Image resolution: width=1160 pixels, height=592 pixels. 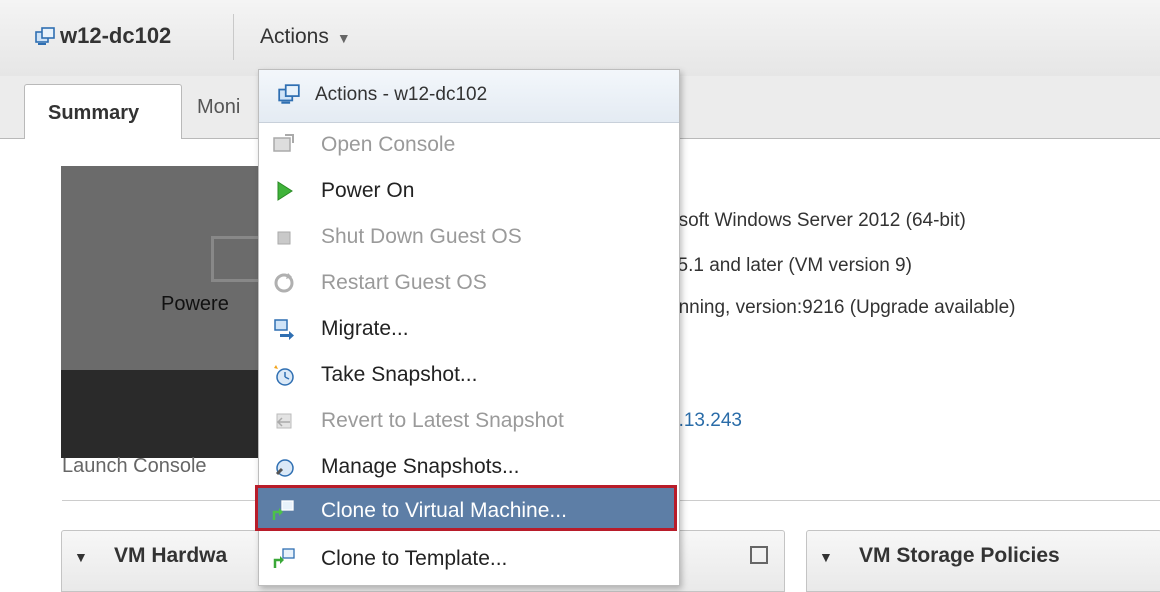 I want to click on header-divider, so click(x=233, y=37).